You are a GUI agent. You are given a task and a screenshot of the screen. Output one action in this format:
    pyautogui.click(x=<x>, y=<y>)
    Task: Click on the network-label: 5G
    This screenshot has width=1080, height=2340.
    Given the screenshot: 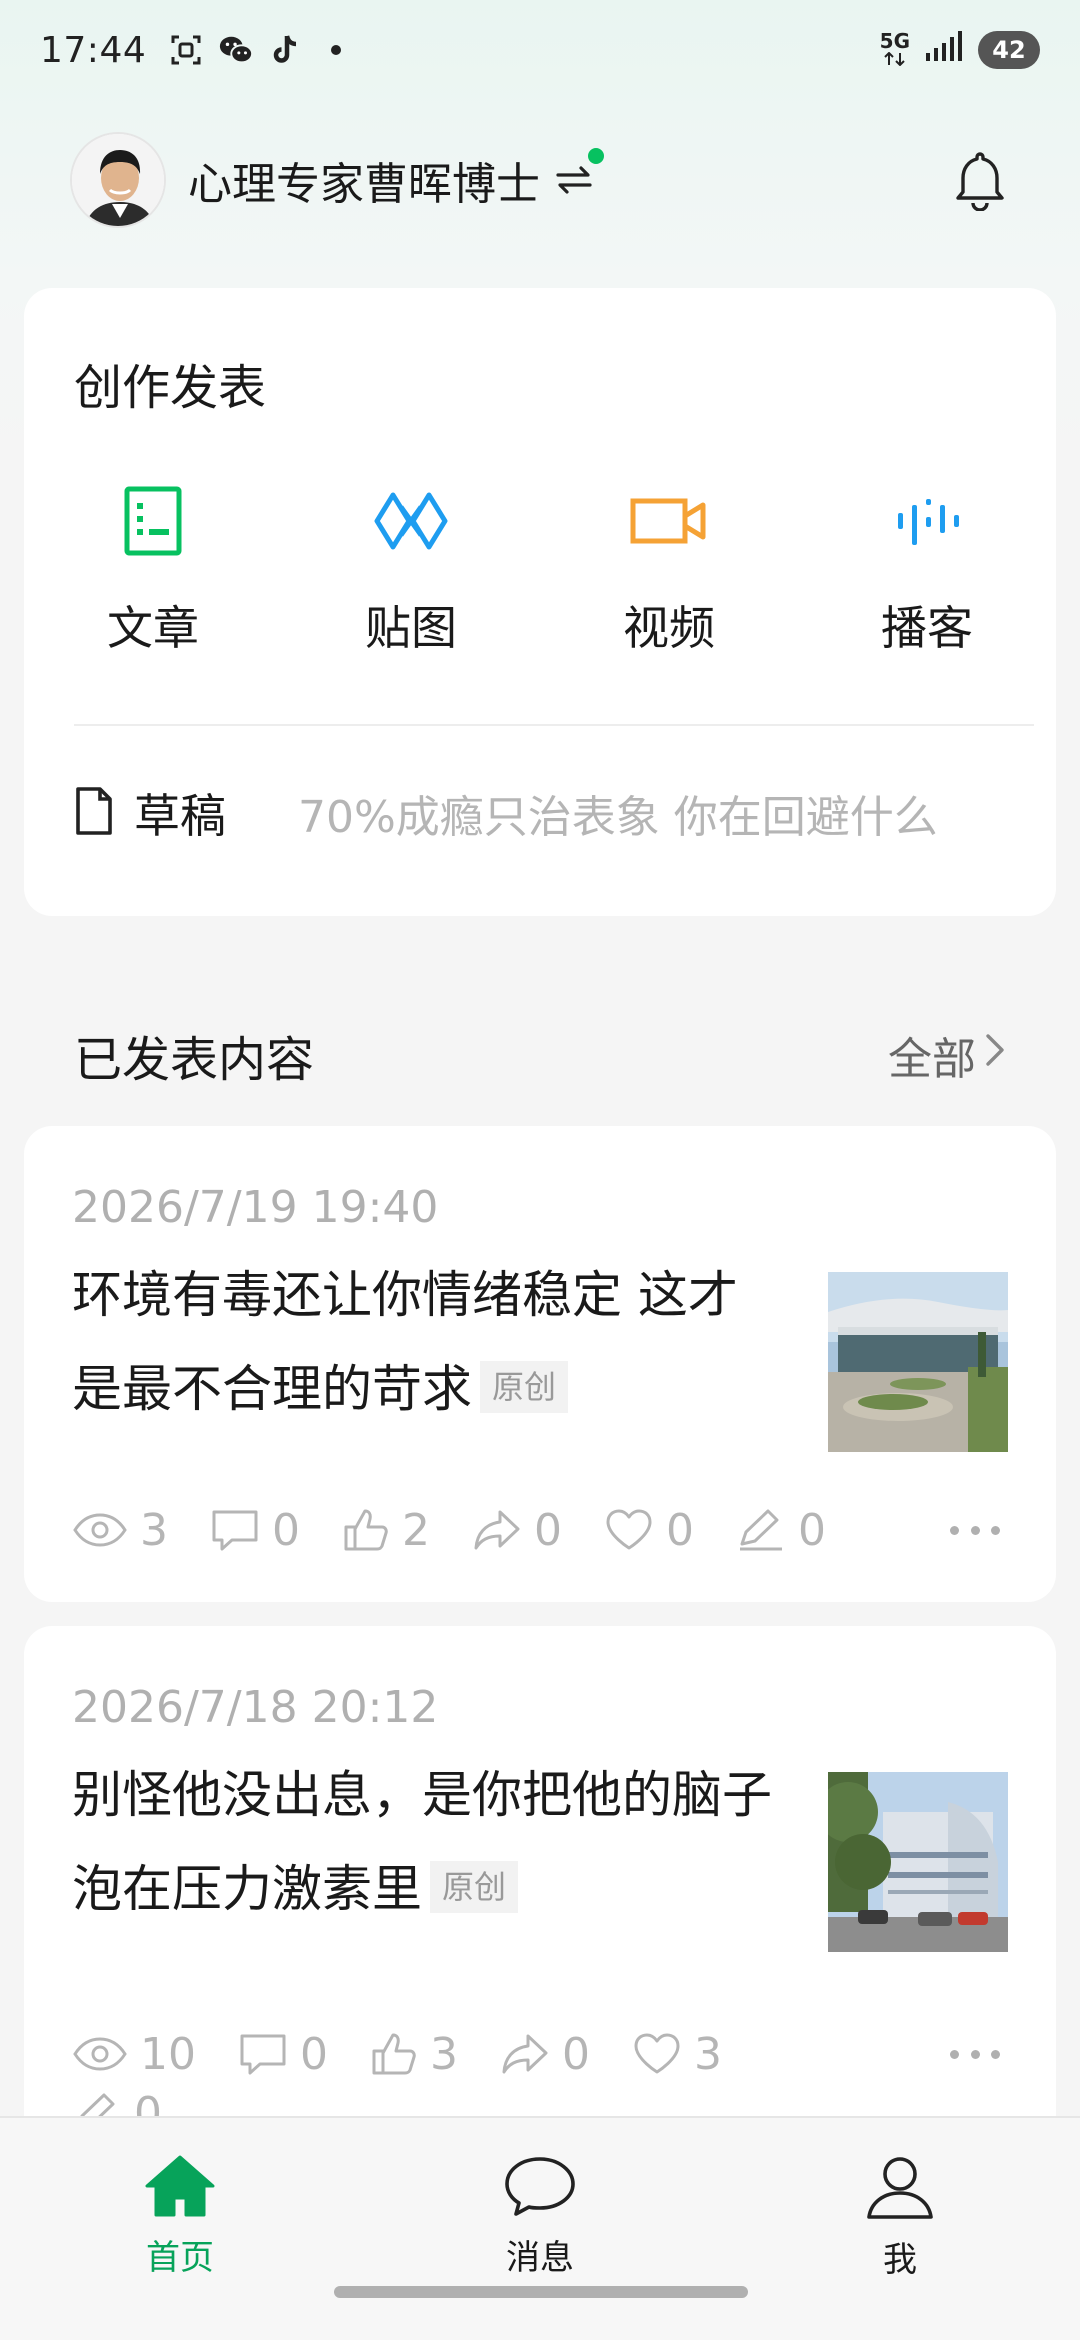 What is the action you would take?
    pyautogui.click(x=894, y=41)
    